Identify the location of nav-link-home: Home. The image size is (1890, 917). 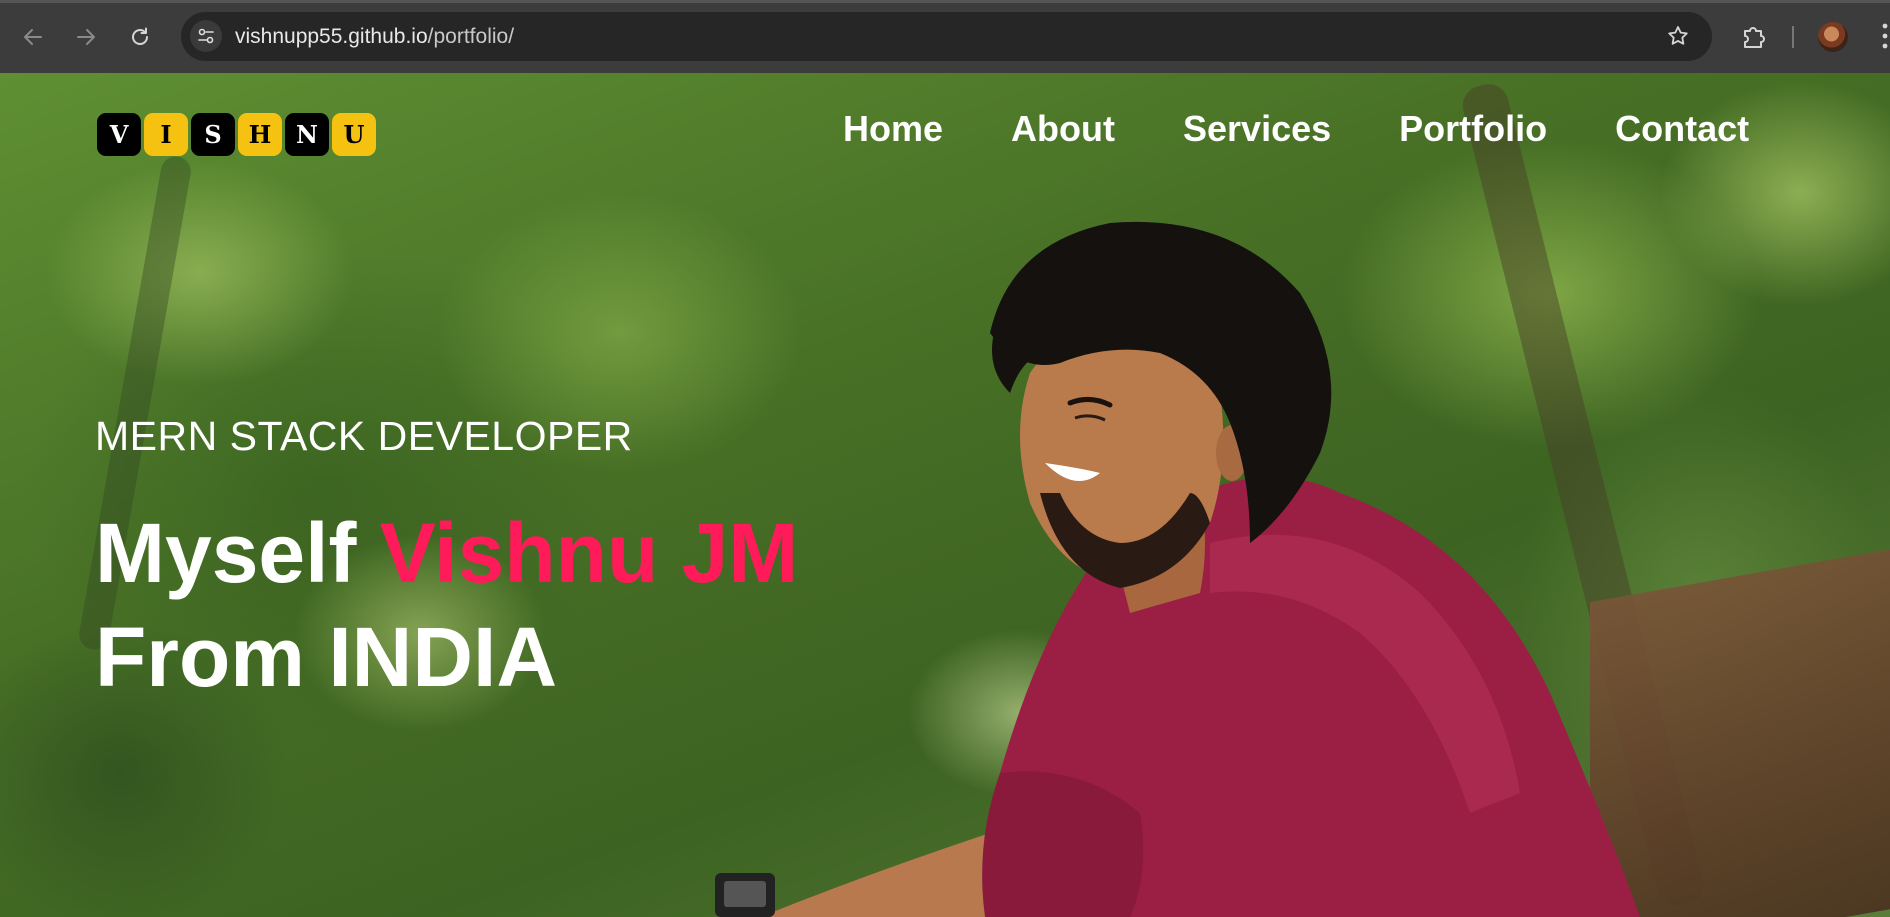
(893, 129).